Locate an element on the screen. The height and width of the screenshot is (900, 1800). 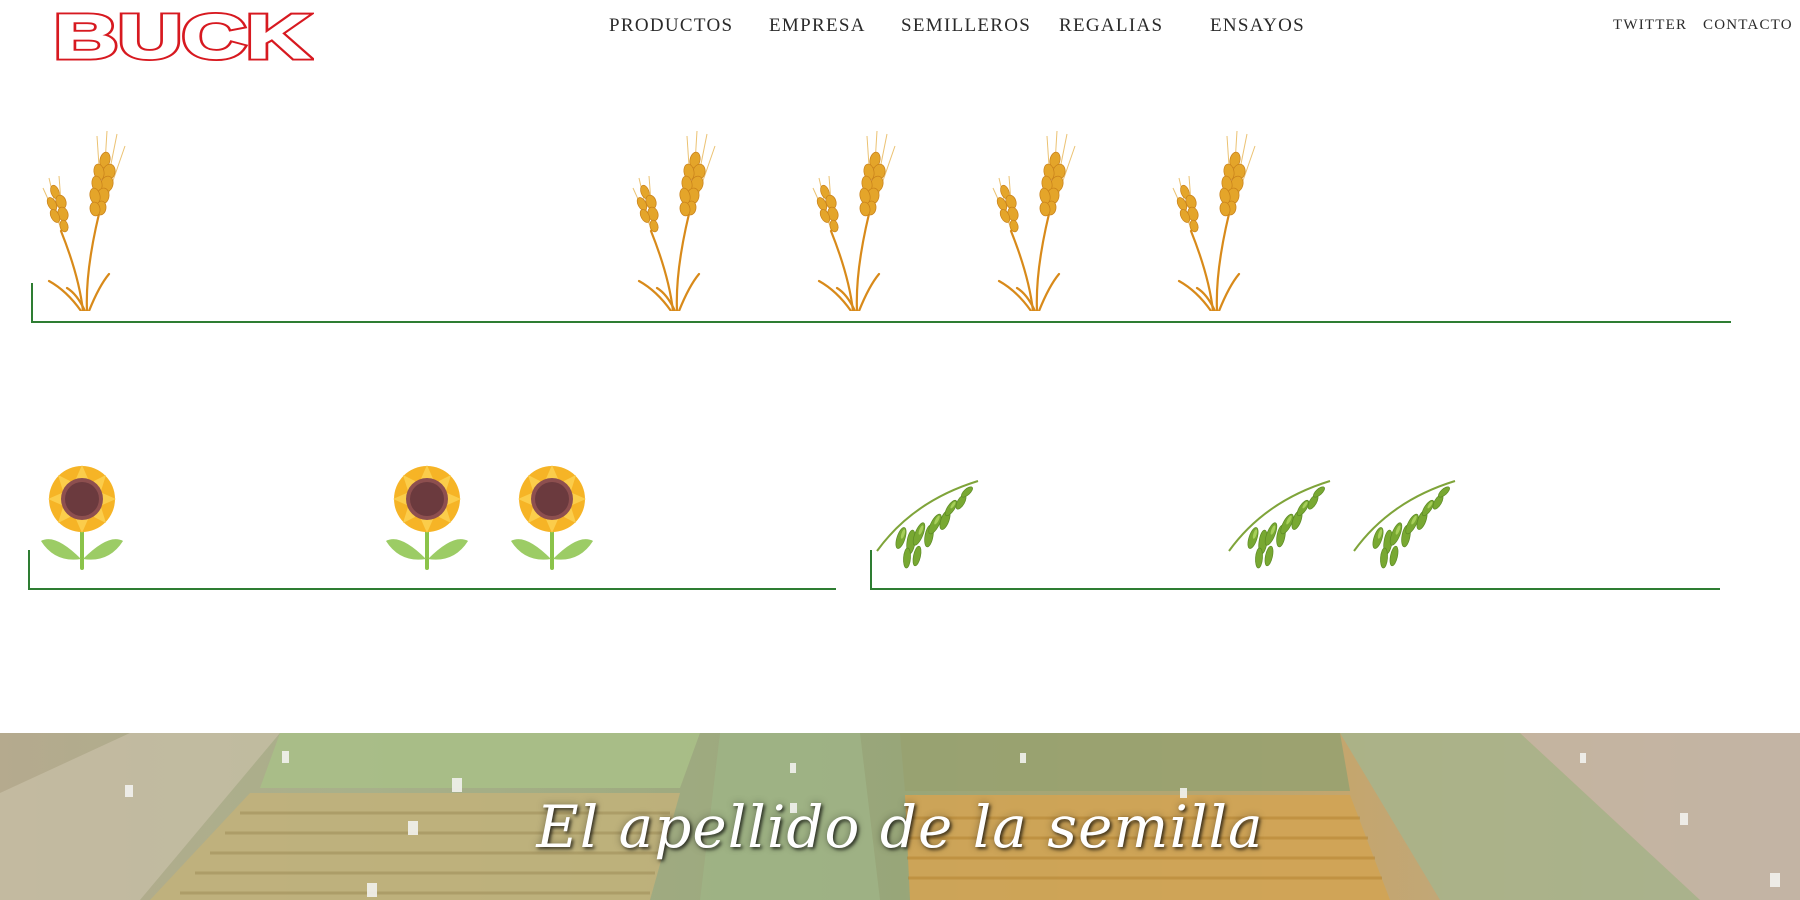
svg-text: BUCK is located at coordinates (182, 37).